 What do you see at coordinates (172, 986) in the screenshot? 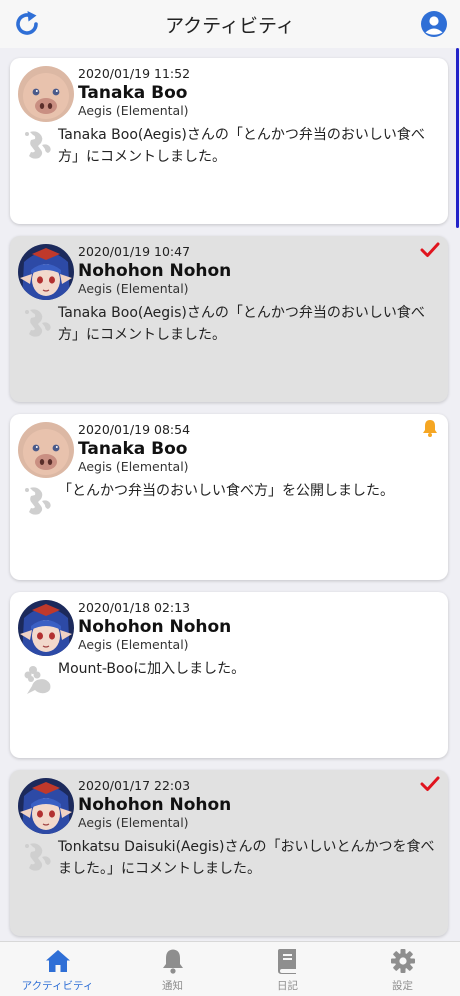
I see `tab-label: 通知` at bounding box center [172, 986].